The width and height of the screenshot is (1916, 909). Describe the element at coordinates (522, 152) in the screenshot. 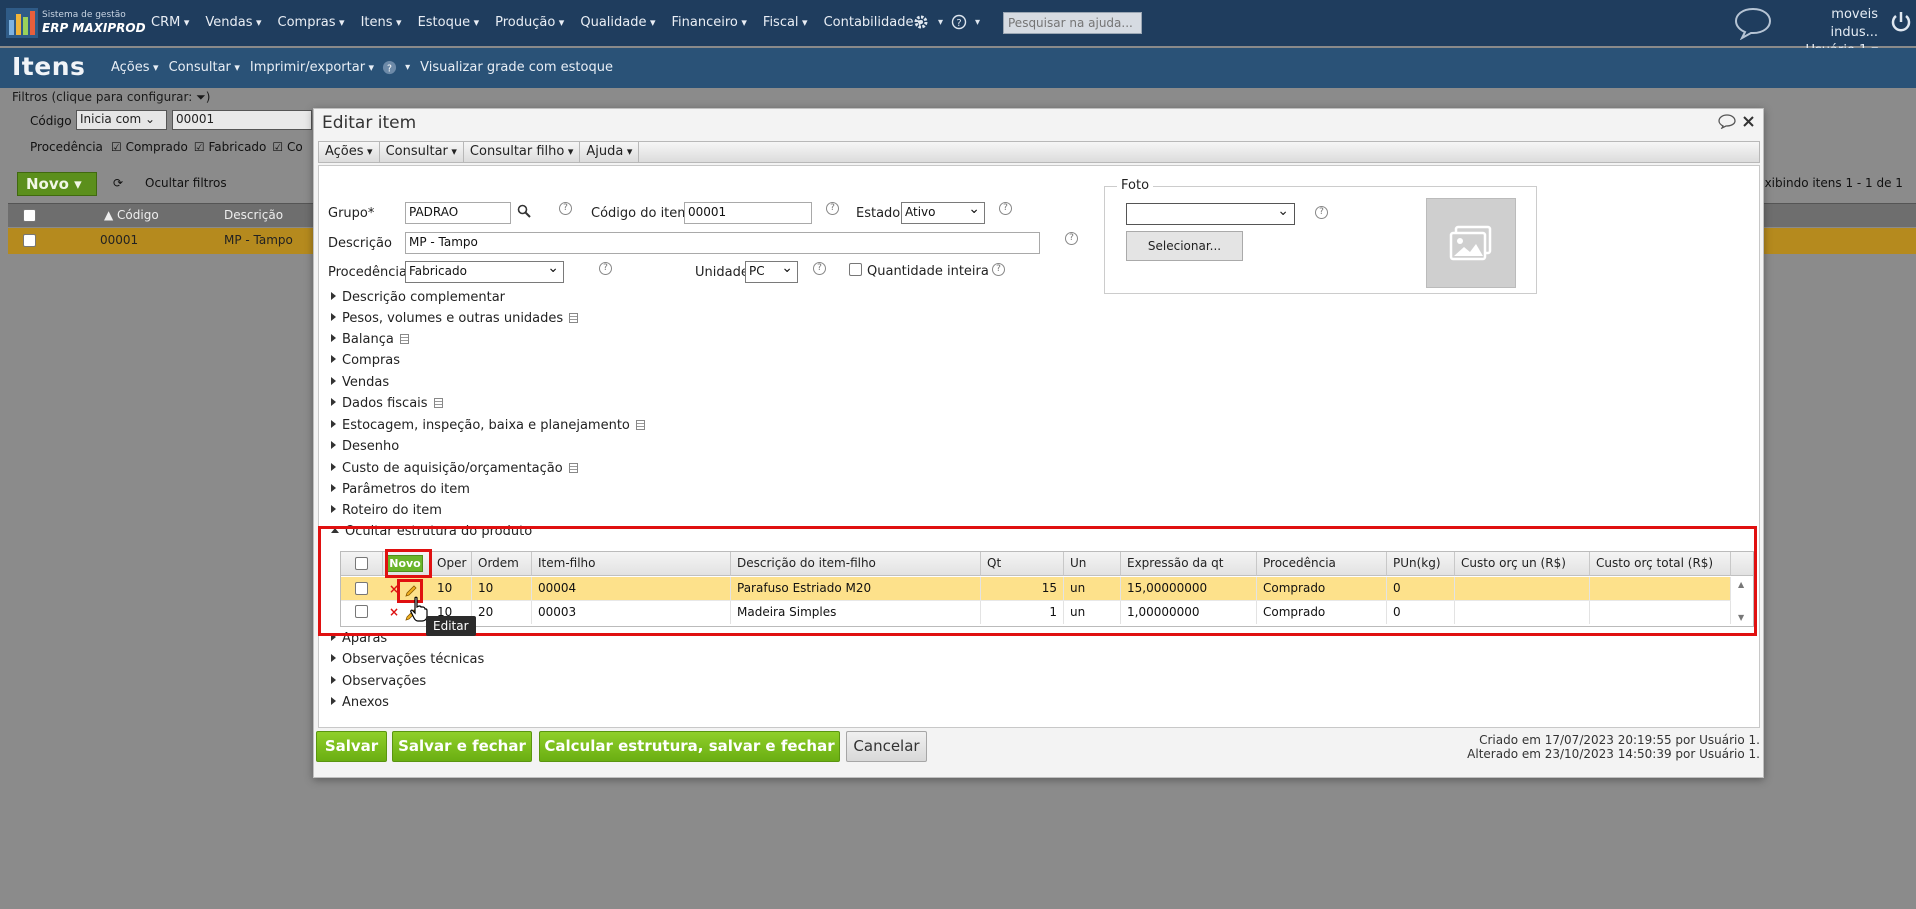

I see `dialog-menu-consultar-filho: Consultar filho` at that location.